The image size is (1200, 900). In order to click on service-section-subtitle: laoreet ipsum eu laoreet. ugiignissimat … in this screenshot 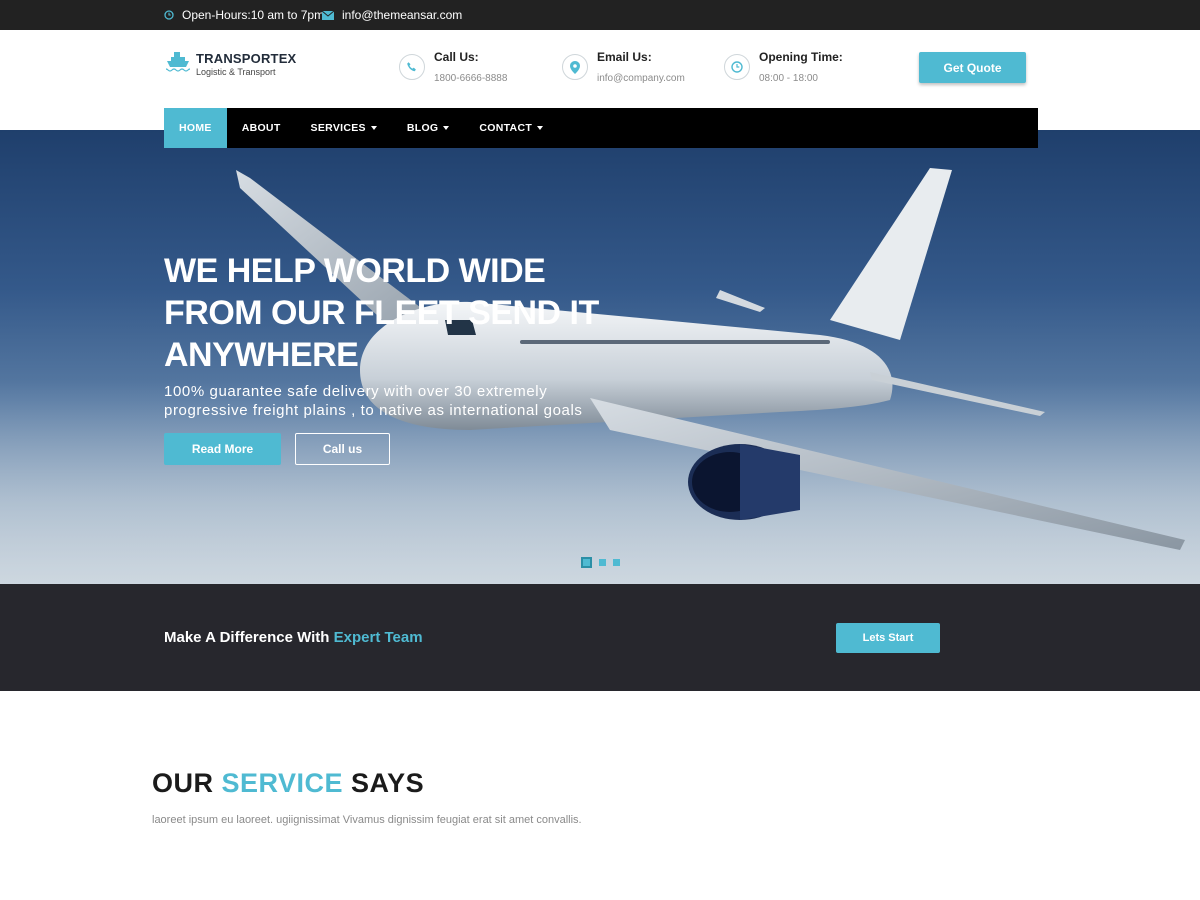, I will do `click(367, 820)`.